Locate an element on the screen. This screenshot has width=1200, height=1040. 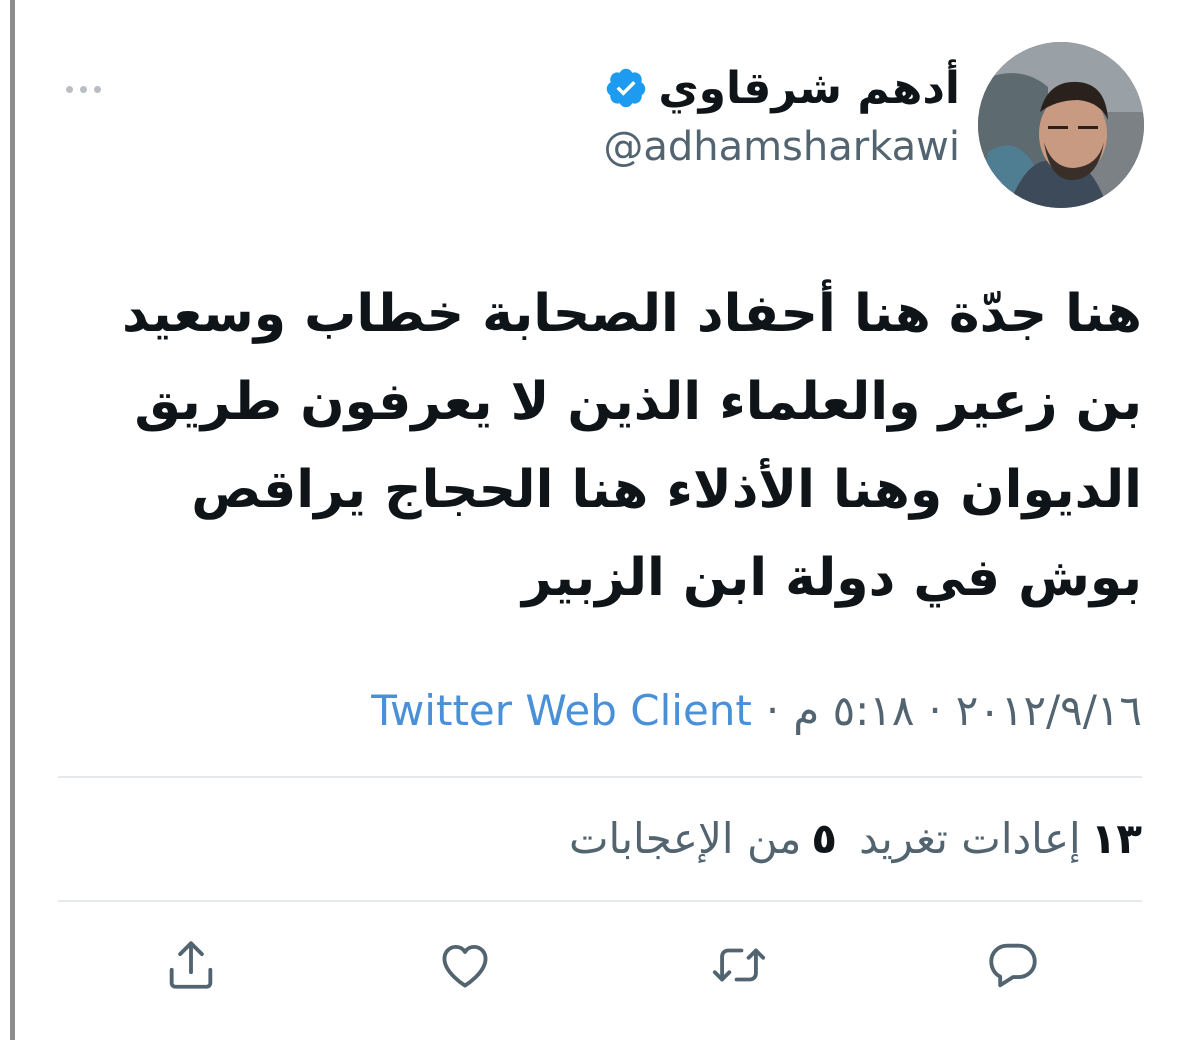
share-button is located at coordinates (191, 965).